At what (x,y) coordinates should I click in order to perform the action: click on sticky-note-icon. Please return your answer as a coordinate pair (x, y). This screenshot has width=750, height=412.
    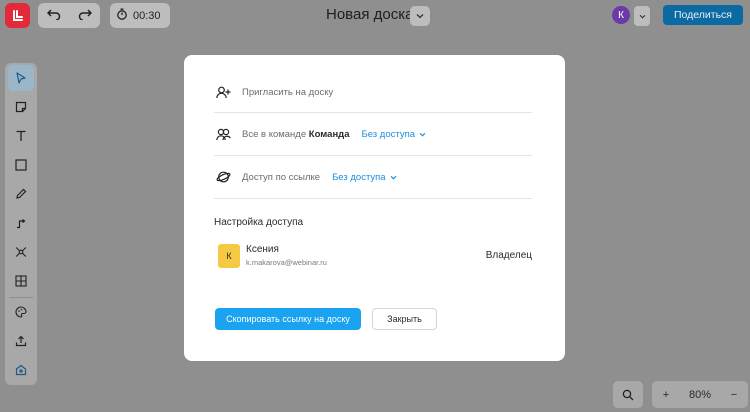
    Looking at the image, I should click on (21, 107).